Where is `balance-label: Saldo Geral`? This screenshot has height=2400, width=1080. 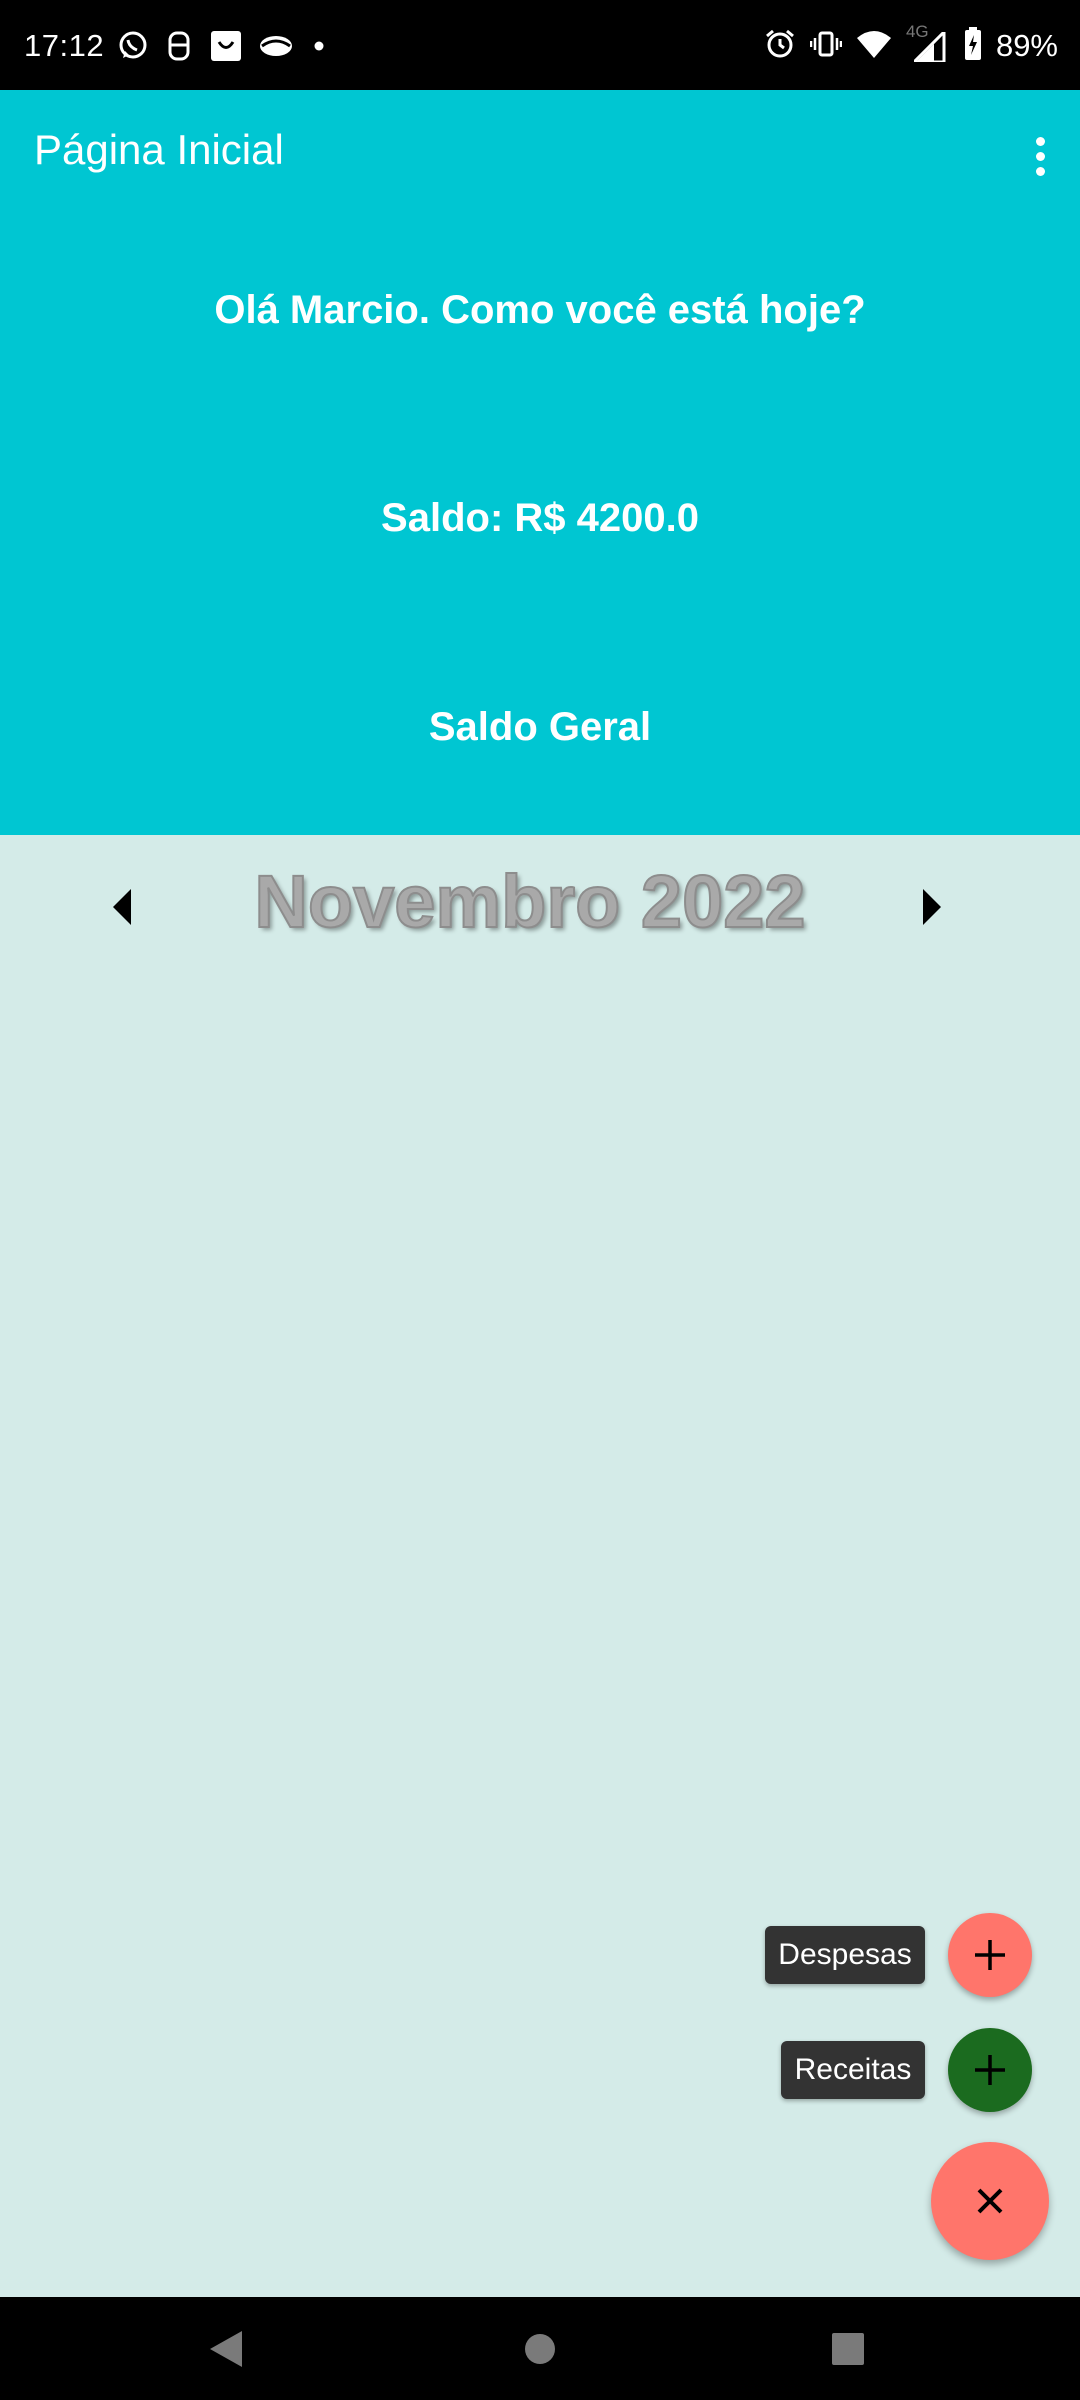 balance-label: Saldo Geral is located at coordinates (540, 727).